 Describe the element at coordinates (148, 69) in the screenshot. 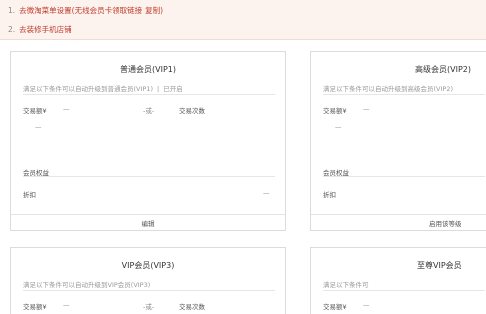

I see `card-title: 普通会员(VIP1)` at that location.